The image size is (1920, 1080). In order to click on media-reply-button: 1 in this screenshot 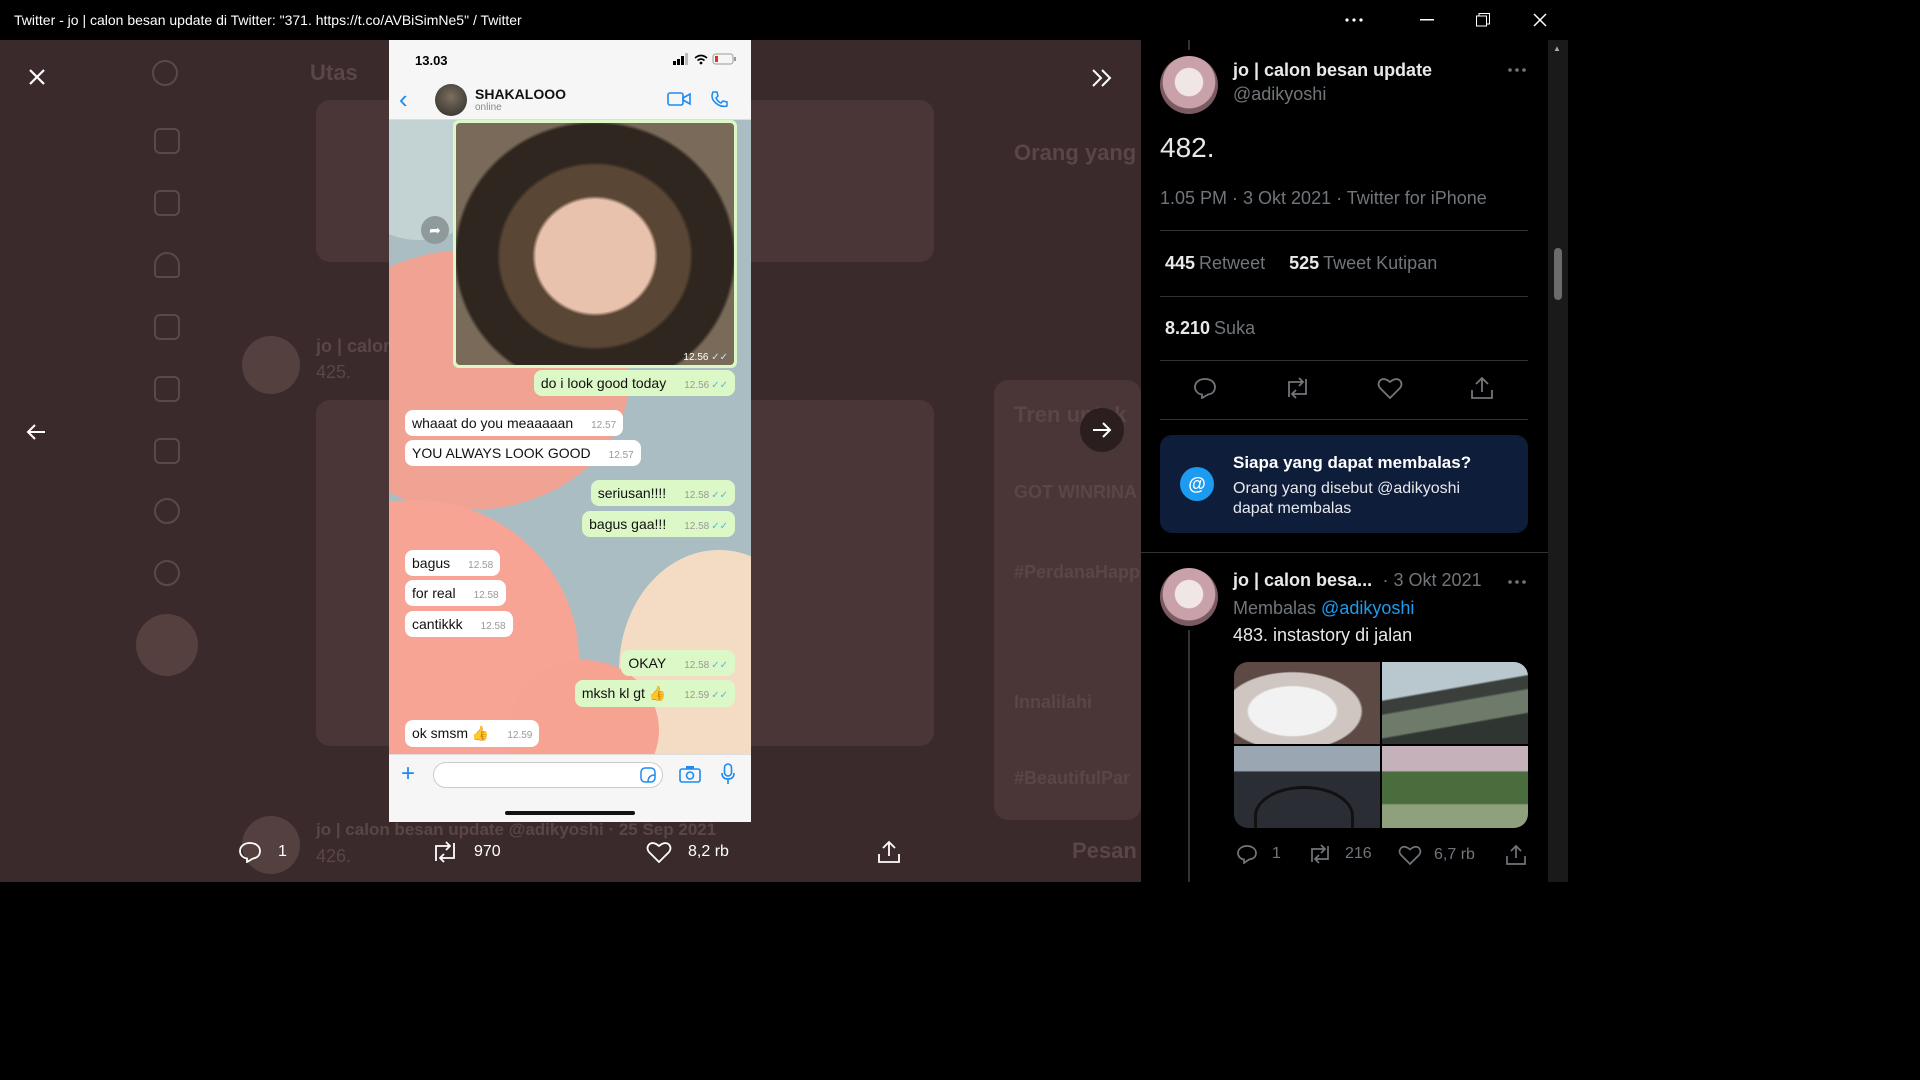, I will do `click(262, 852)`.